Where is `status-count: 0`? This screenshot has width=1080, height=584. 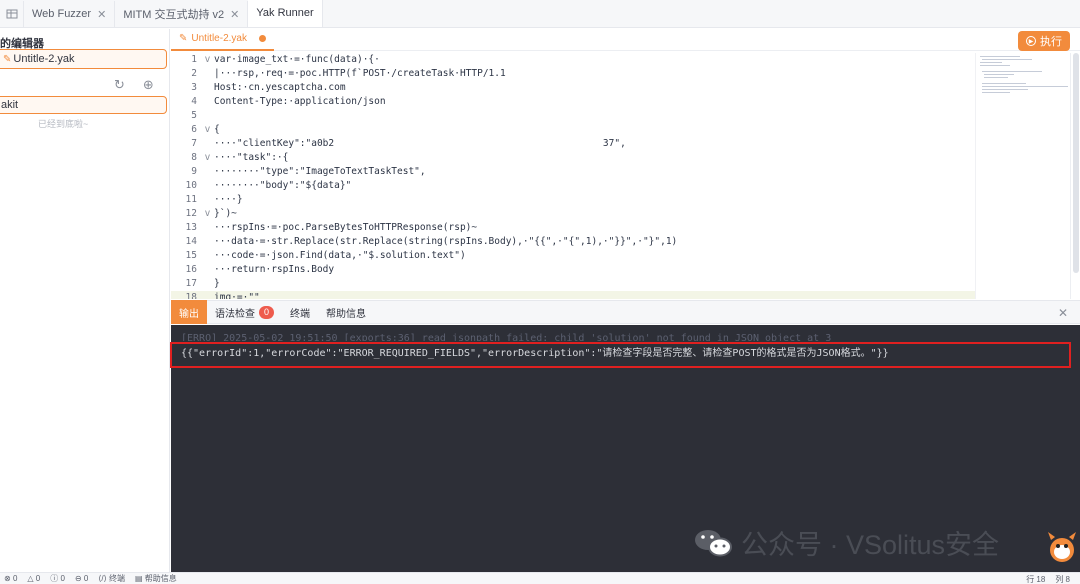
status-count: 0 is located at coordinates (62, 578).